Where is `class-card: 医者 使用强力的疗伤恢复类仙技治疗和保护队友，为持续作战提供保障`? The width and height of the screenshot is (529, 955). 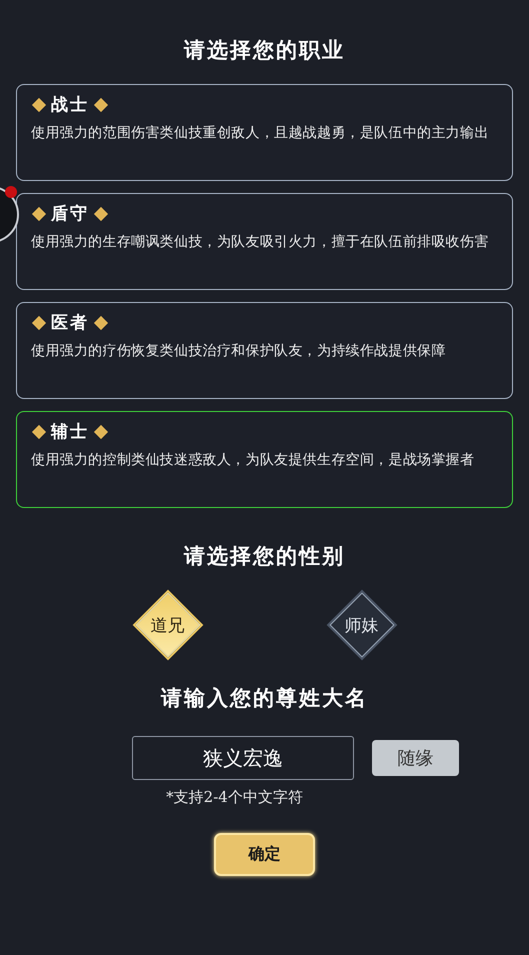
class-card: 医者 使用强力的疗伤恢复类仙技治疗和保护队友，为持续作战提供保障 is located at coordinates (264, 350).